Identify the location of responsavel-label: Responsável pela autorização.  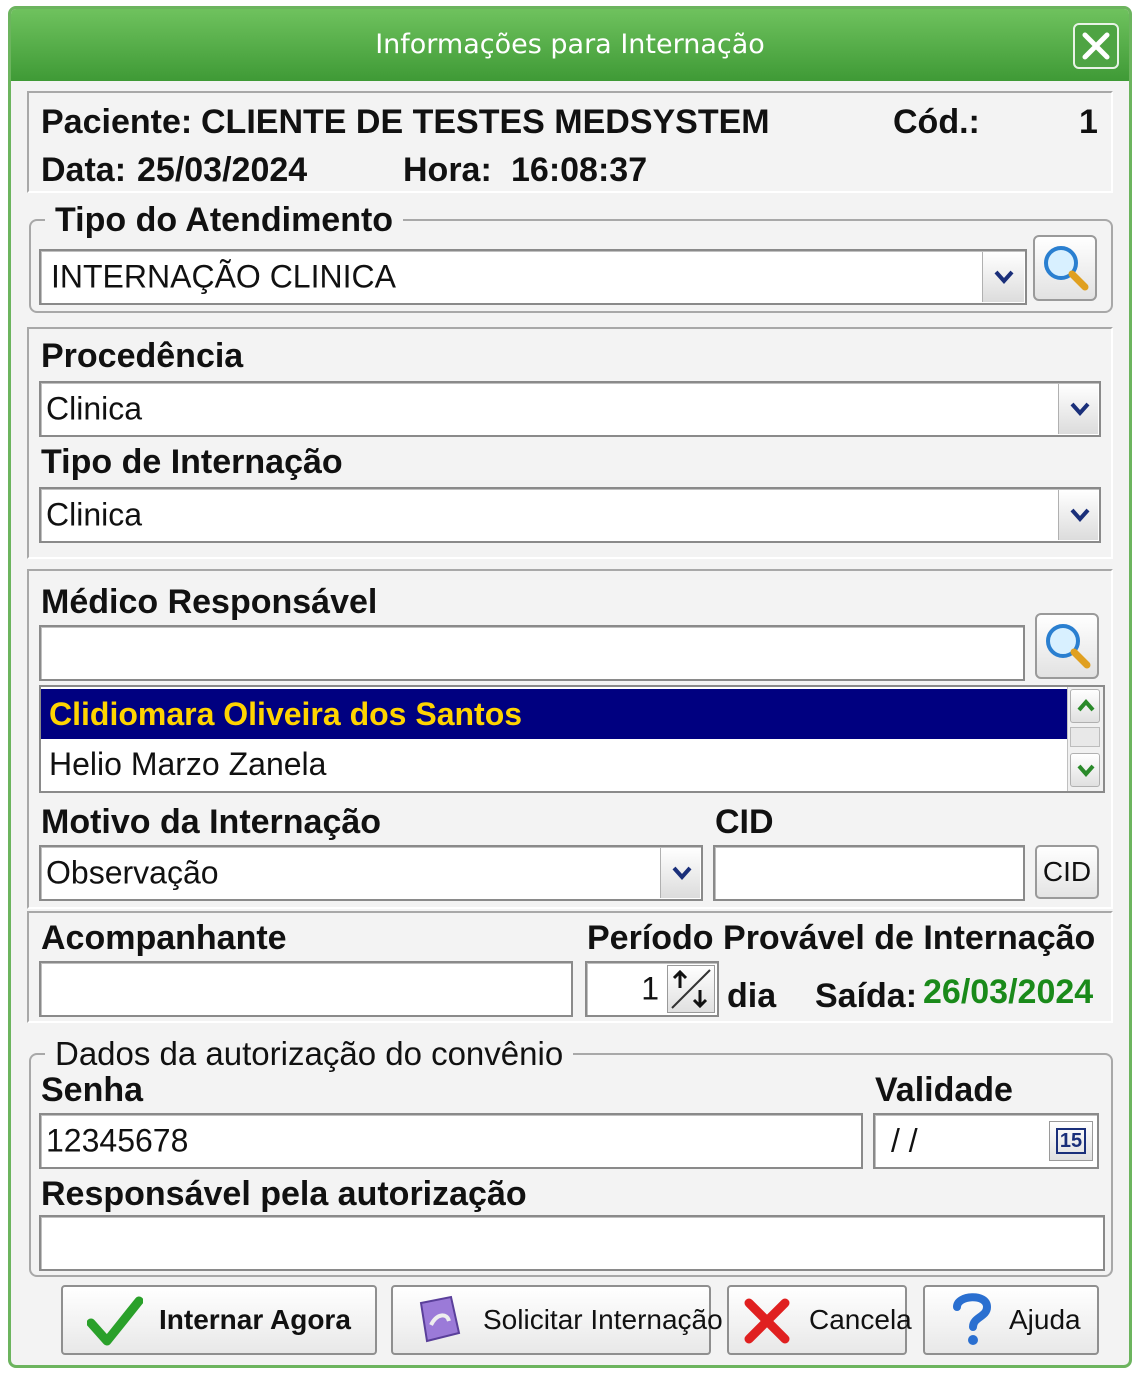
(284, 1194).